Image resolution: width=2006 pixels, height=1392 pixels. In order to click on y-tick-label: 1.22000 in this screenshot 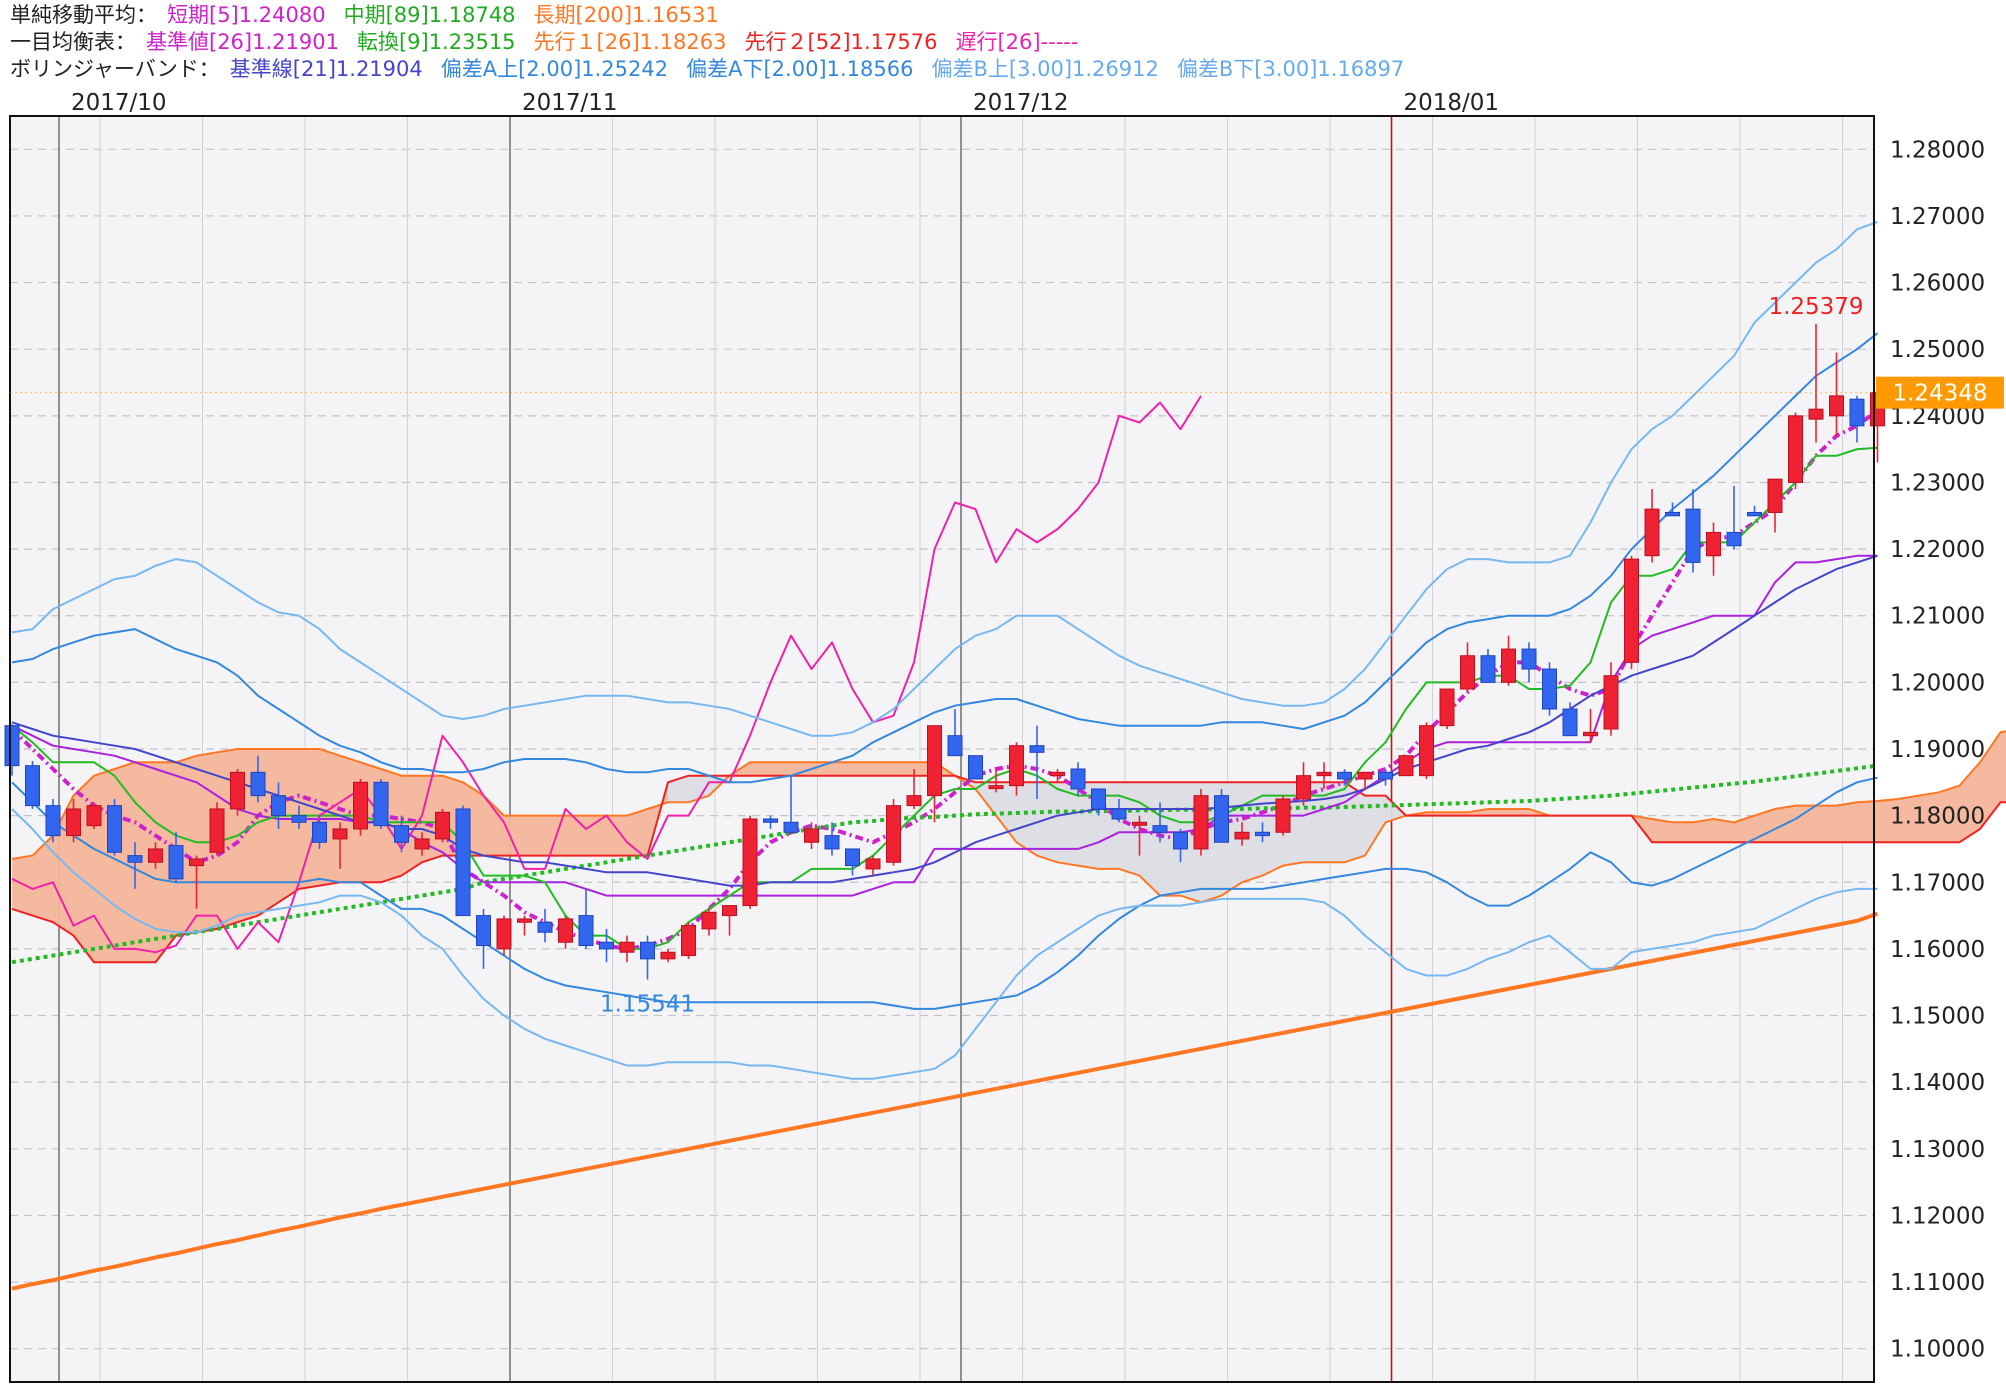, I will do `click(1937, 550)`.